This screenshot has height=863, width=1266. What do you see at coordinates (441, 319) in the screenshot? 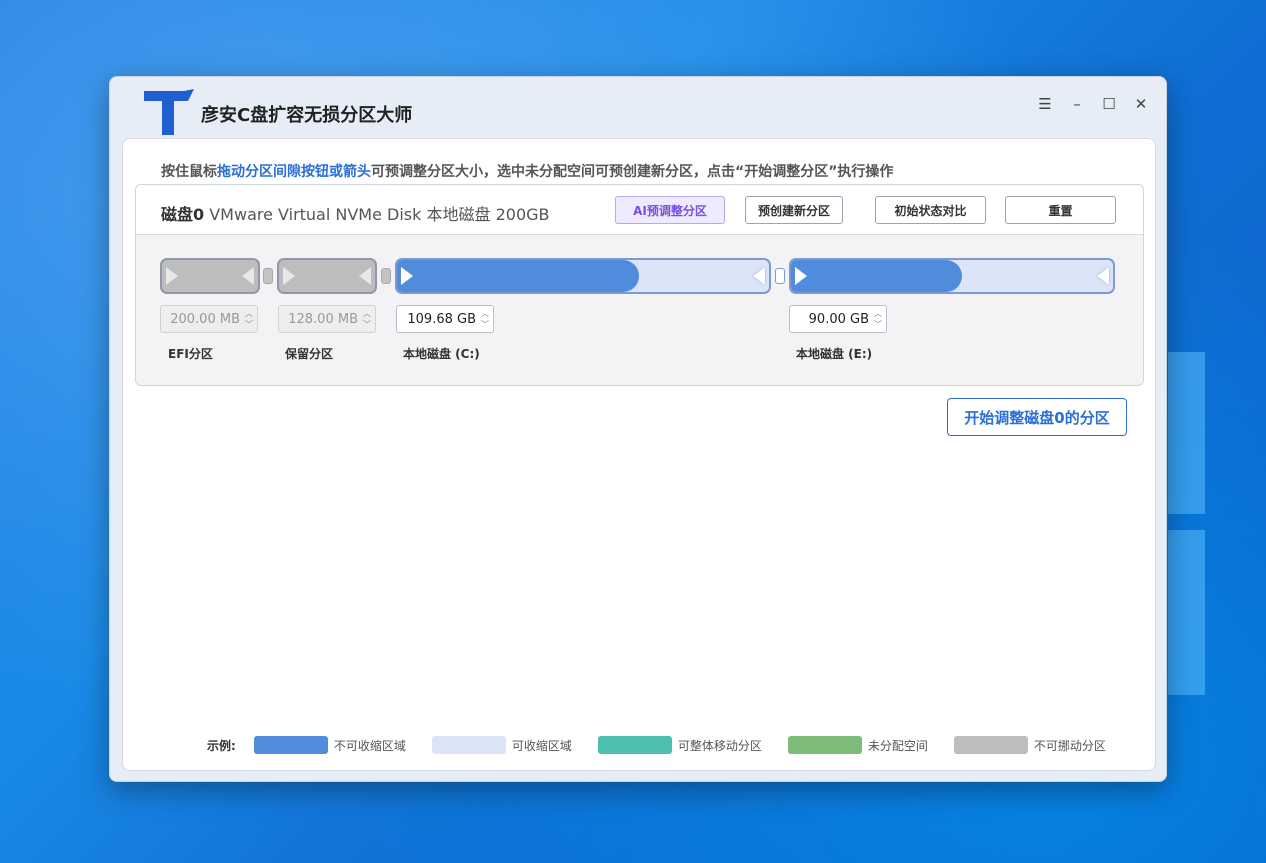
I see `size-value: 109.68 GB` at bounding box center [441, 319].